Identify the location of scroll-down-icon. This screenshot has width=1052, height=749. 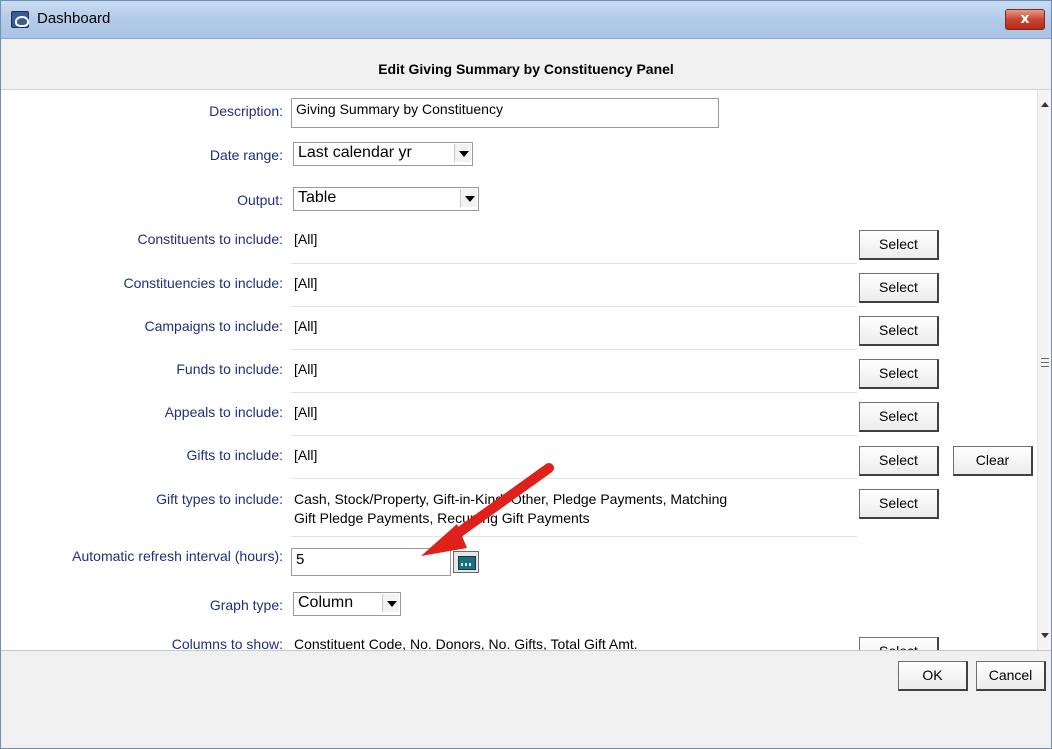
(1045, 635).